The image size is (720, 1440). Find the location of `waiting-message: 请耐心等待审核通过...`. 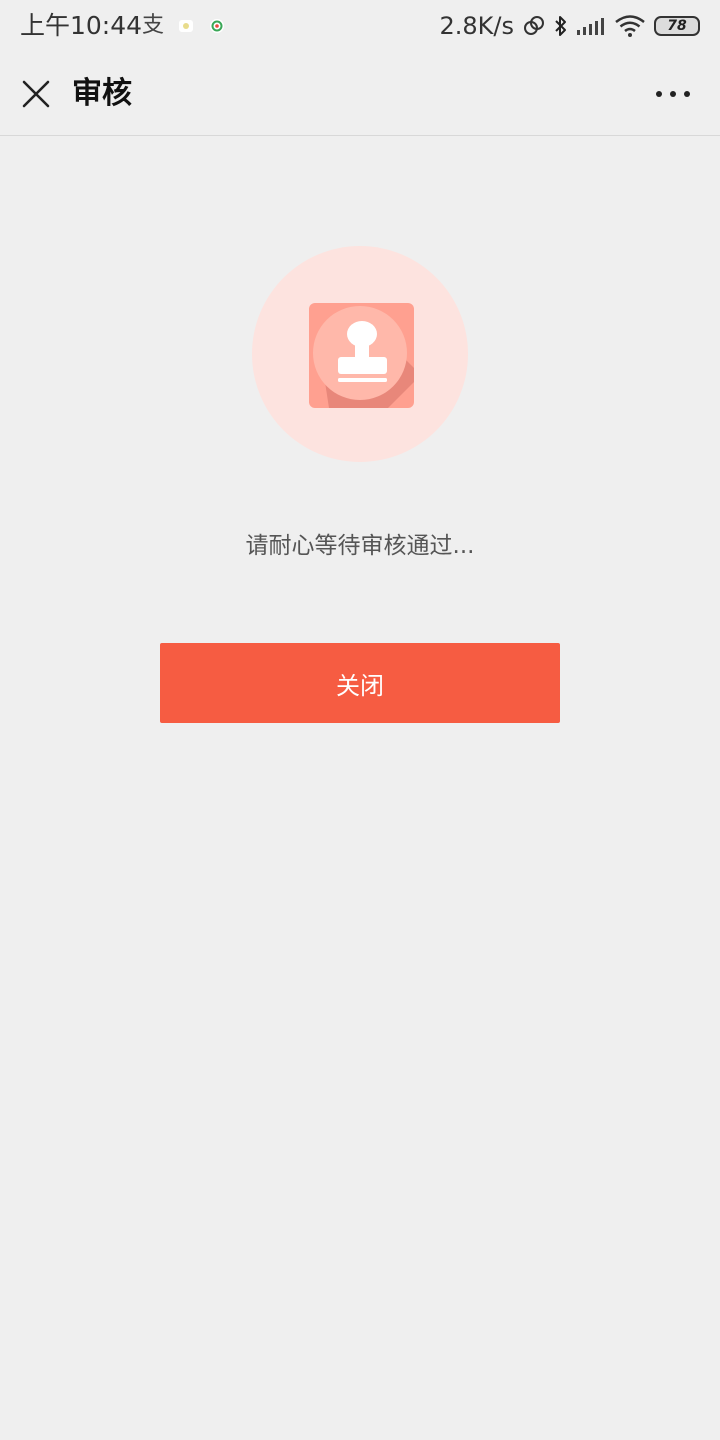

waiting-message: 请耐心等待审核通过... is located at coordinates (360, 546).